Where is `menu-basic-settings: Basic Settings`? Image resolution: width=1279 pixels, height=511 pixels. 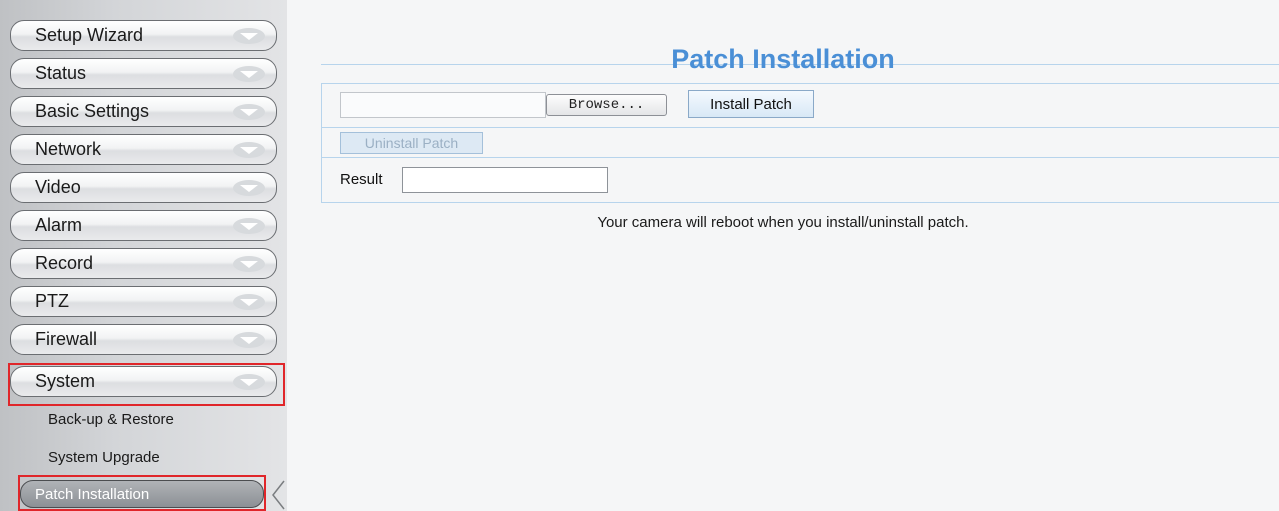 menu-basic-settings: Basic Settings is located at coordinates (143, 111).